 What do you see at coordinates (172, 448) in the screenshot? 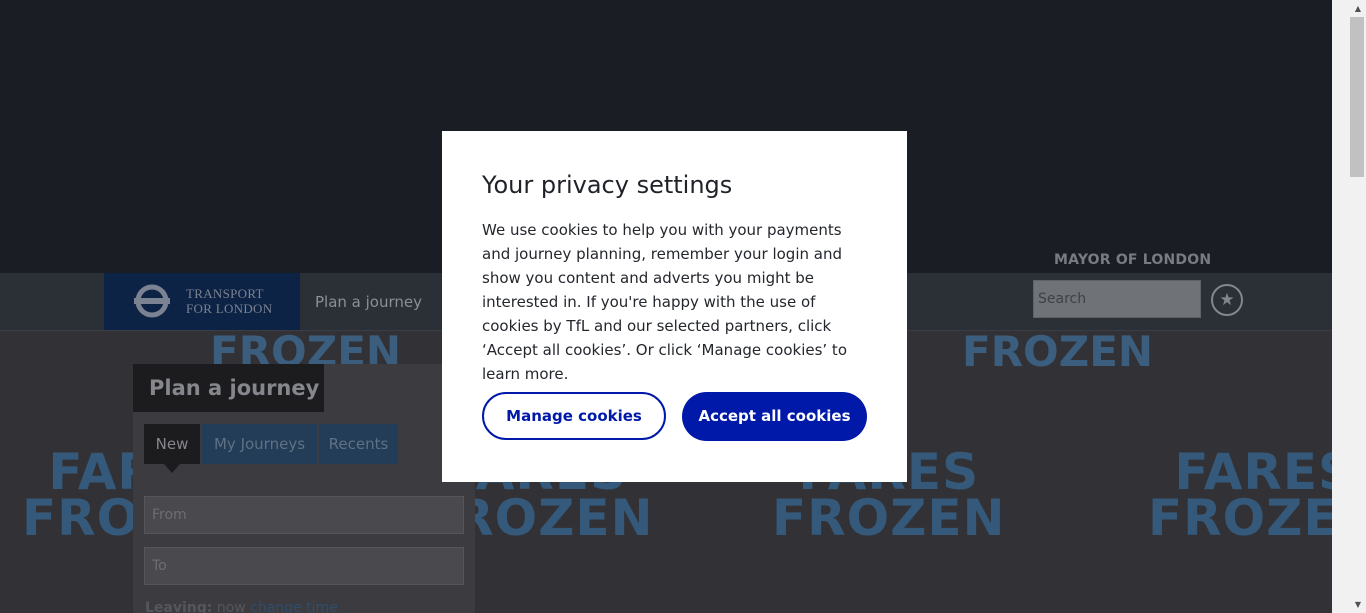
I see `tab-new: New` at bounding box center [172, 448].